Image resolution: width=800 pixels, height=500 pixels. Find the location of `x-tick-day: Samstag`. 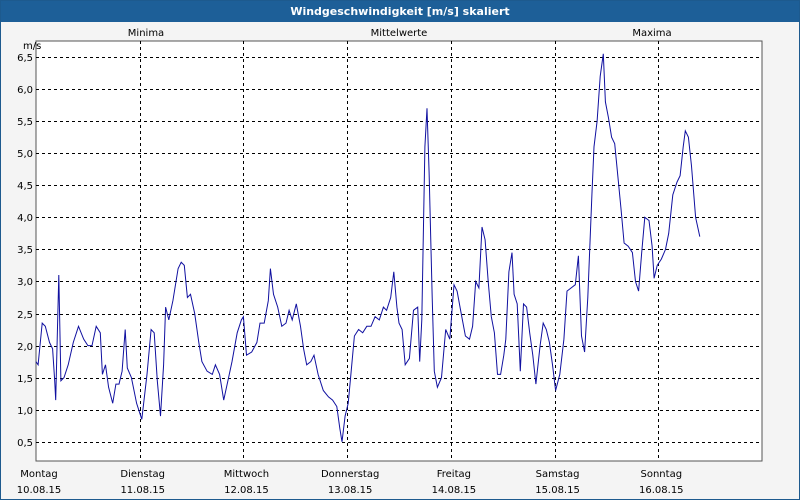

x-tick-day: Samstag is located at coordinates (558, 474).